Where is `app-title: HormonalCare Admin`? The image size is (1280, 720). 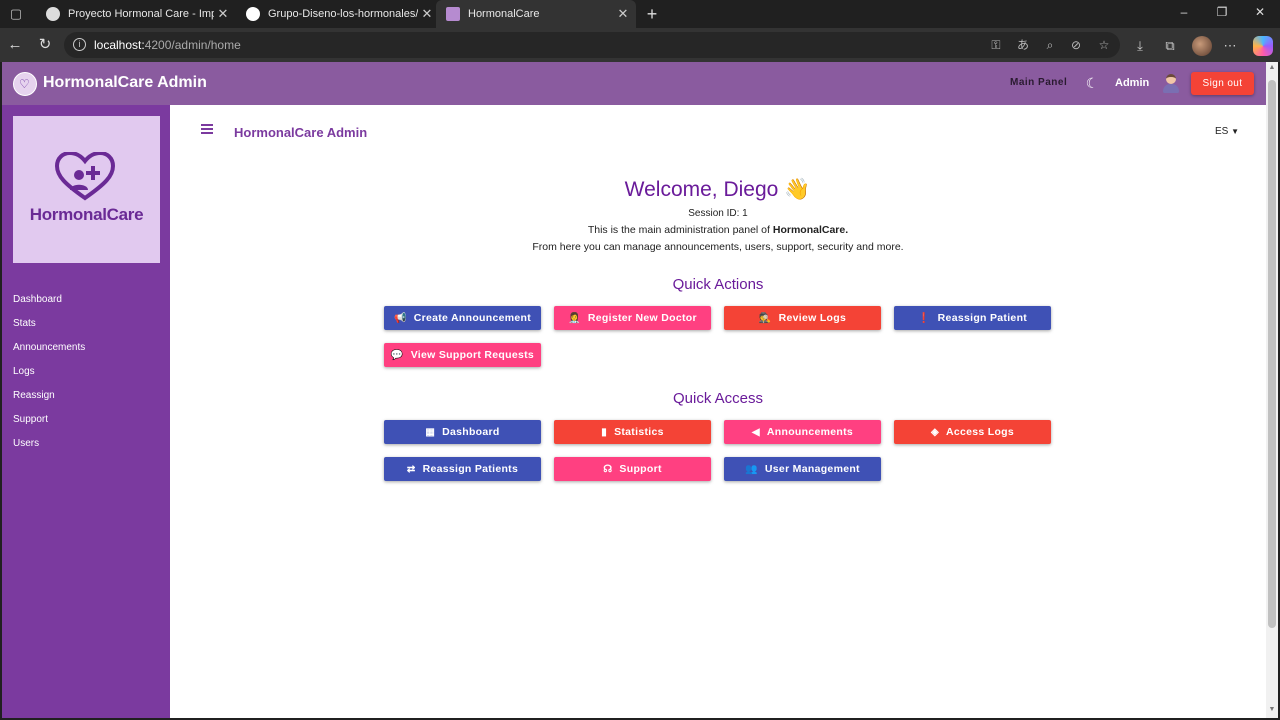
app-title: HormonalCare Admin is located at coordinates (125, 82).